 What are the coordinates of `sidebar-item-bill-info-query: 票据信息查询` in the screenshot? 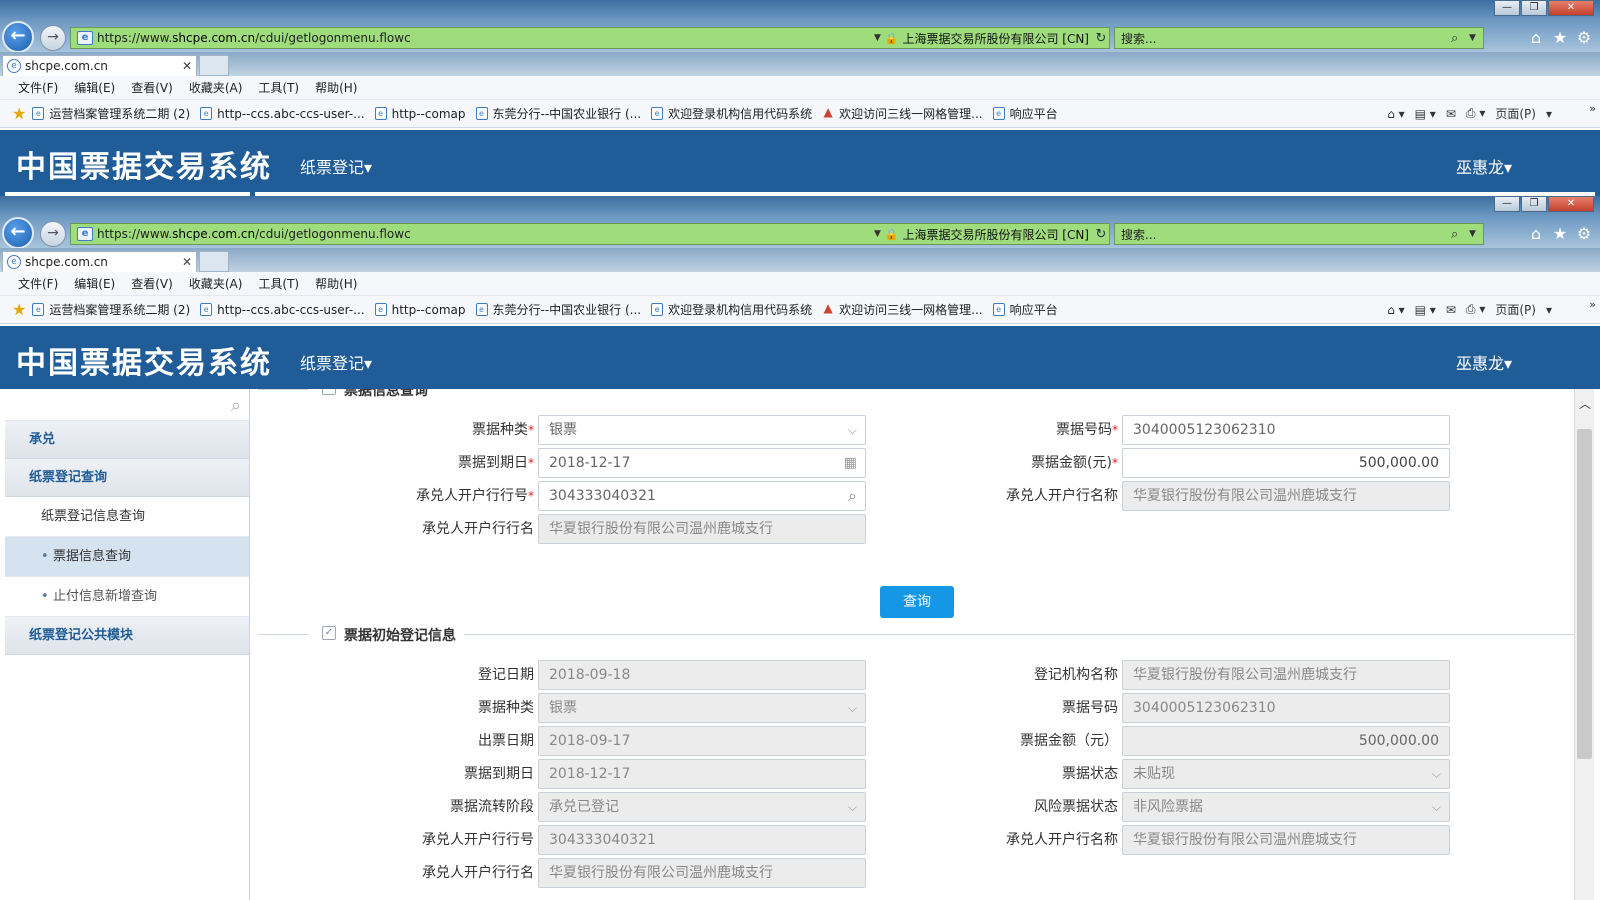 It's located at (127, 557).